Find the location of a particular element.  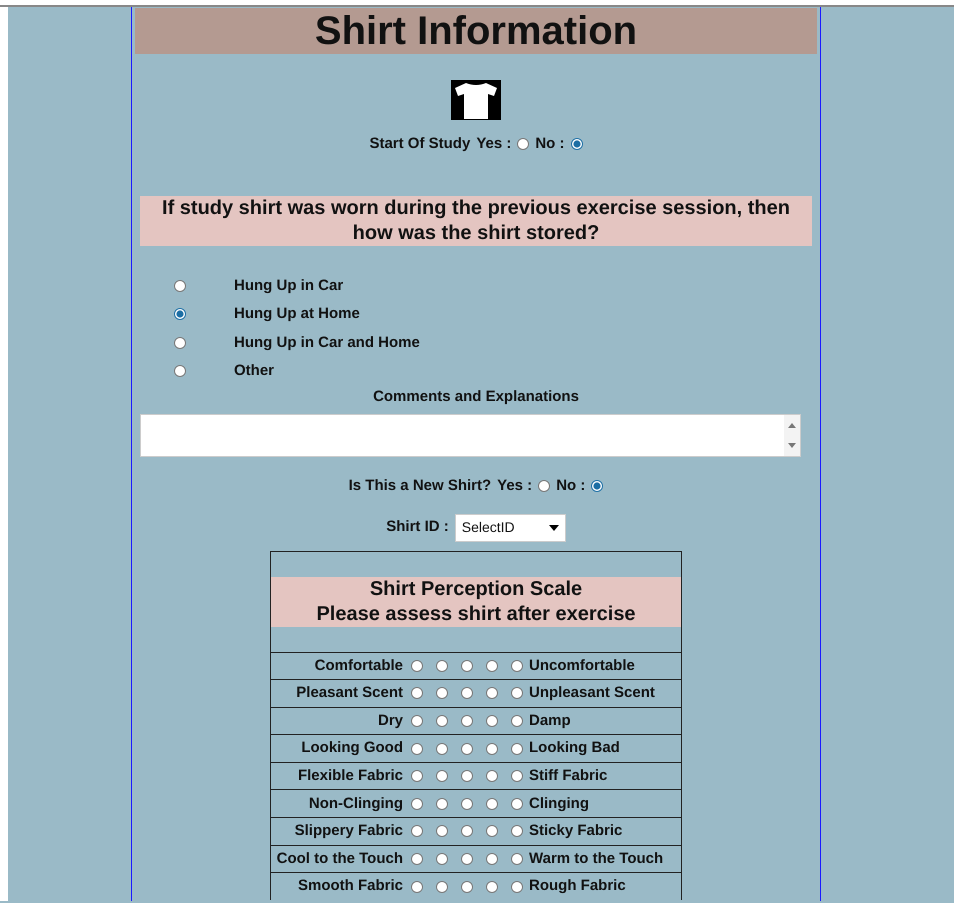

right-label: Stiff Fabric is located at coordinates (568, 776).